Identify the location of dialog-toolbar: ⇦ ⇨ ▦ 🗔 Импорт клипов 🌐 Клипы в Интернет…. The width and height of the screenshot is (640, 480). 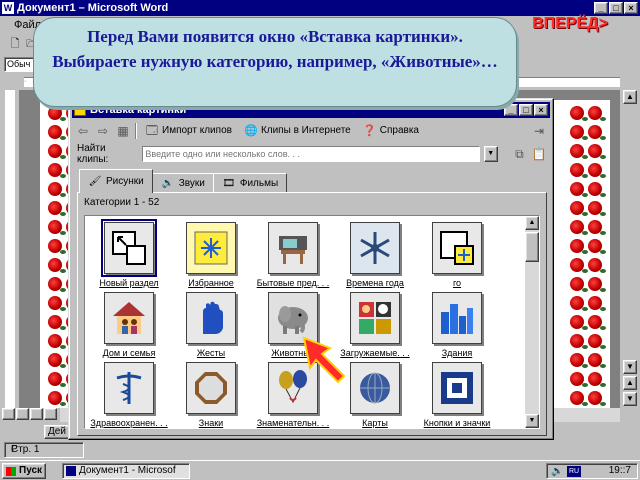
(311, 131).